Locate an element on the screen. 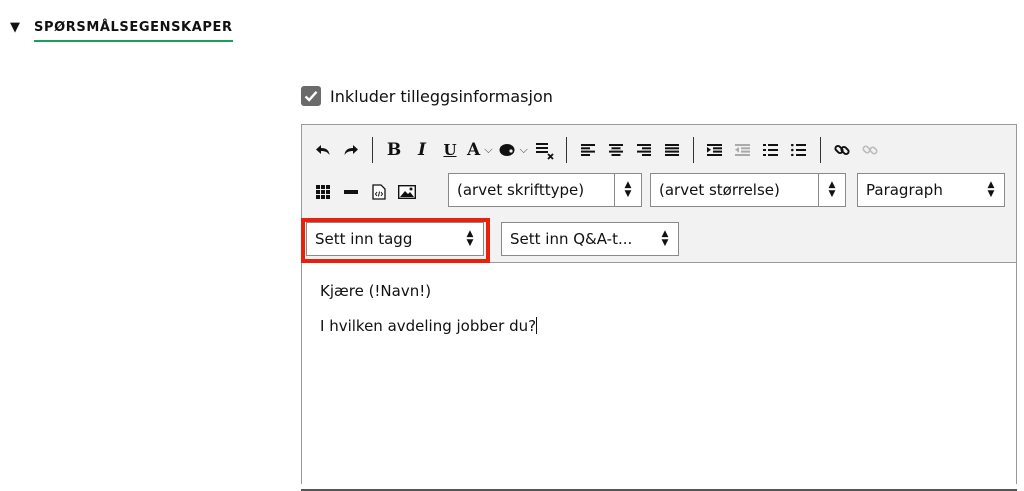 The width and height of the screenshot is (1024, 491). underline-button: U is located at coordinates (450, 150).